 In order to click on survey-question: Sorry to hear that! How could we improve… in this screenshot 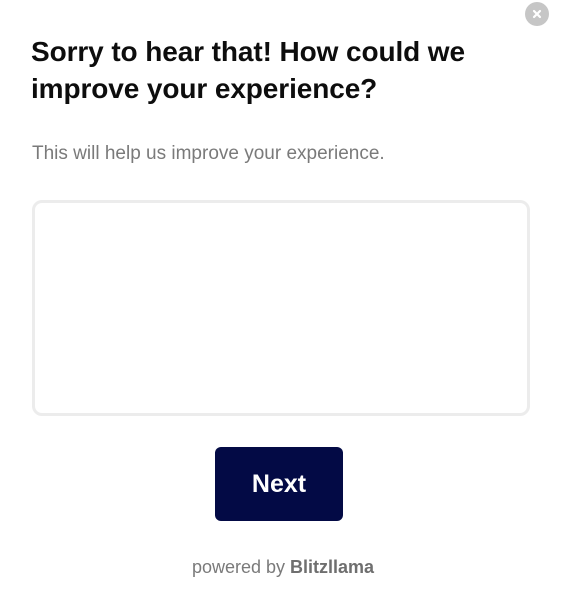, I will do `click(248, 70)`.